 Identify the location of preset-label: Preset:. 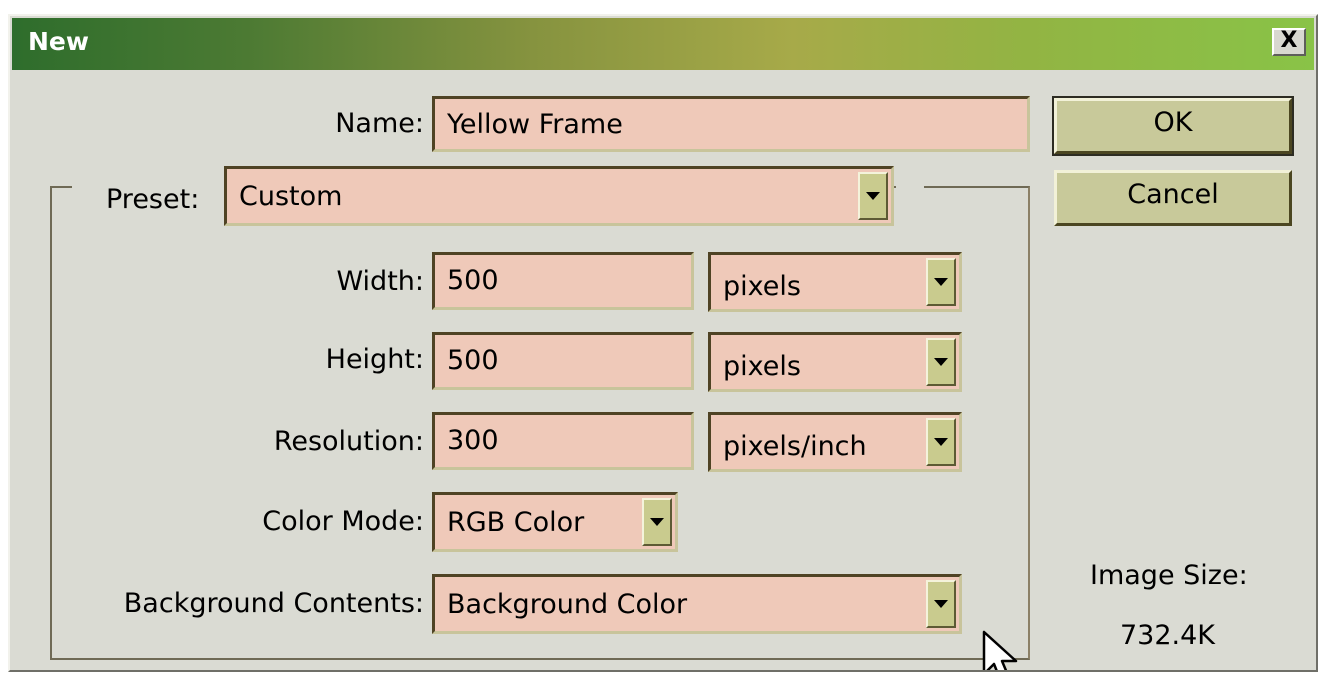
(153, 199).